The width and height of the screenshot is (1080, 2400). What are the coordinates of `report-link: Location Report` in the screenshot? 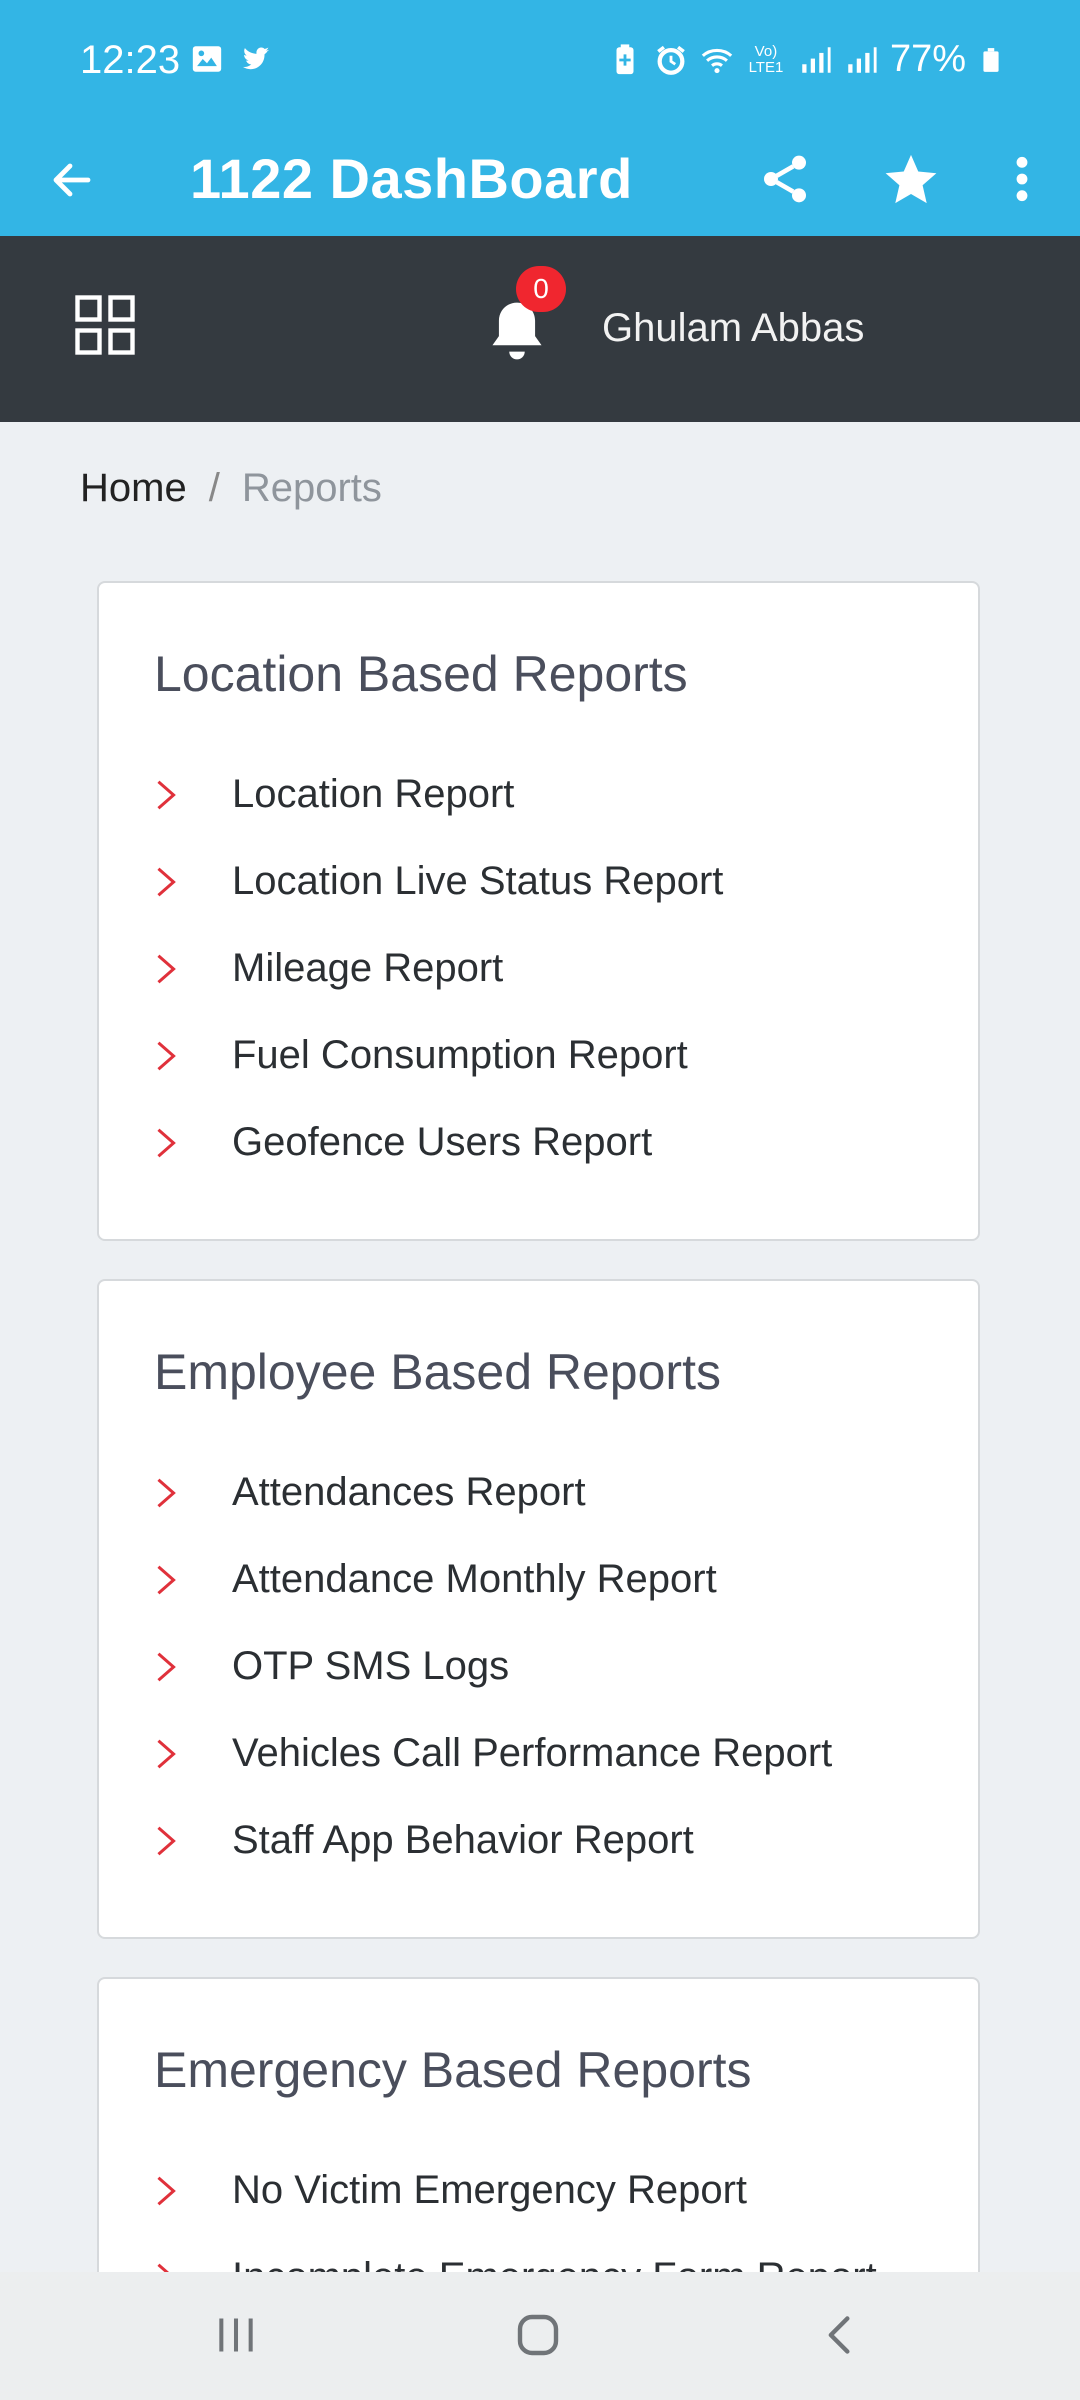 It's located at (438, 794).